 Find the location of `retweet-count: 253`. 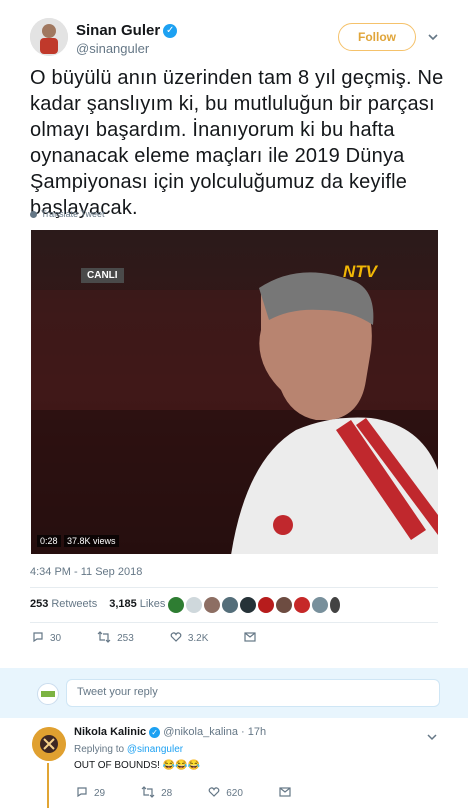

retweet-count: 253 is located at coordinates (125, 638).